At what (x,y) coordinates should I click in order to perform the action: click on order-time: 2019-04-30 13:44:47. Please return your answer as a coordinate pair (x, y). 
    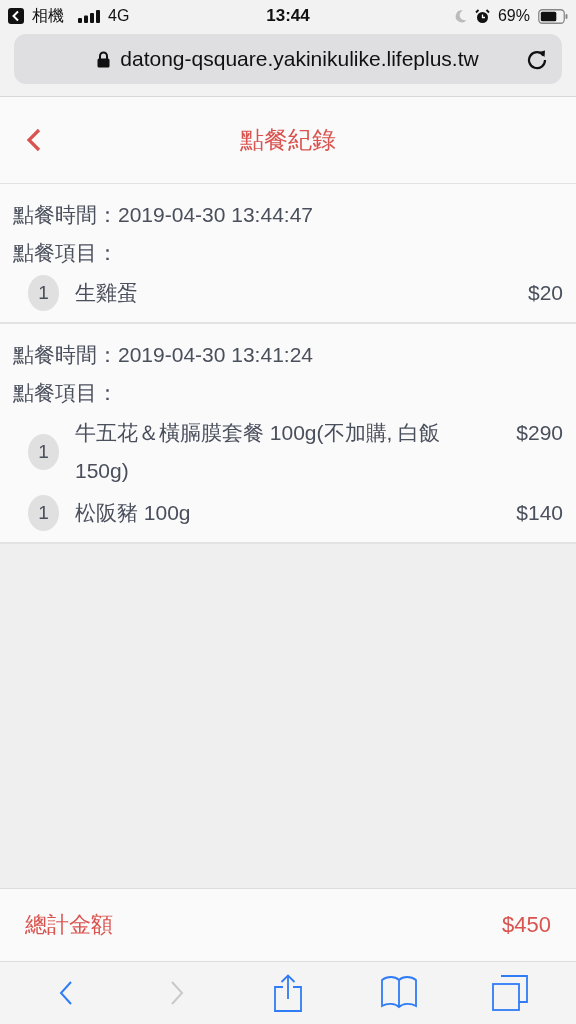
    Looking at the image, I should click on (215, 215).